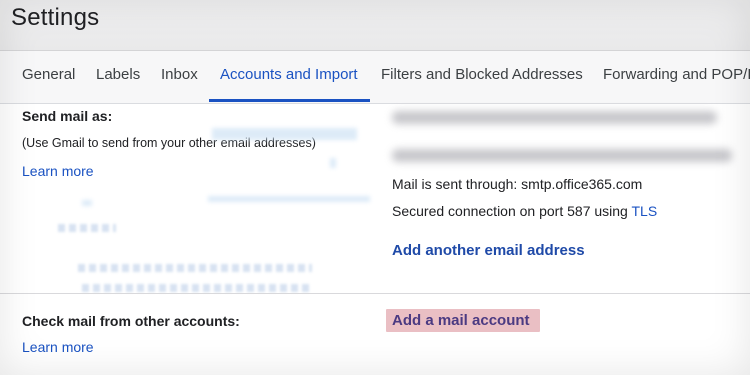  I want to click on tab-accounts-and-import: Accounts and Import, so click(289, 74).